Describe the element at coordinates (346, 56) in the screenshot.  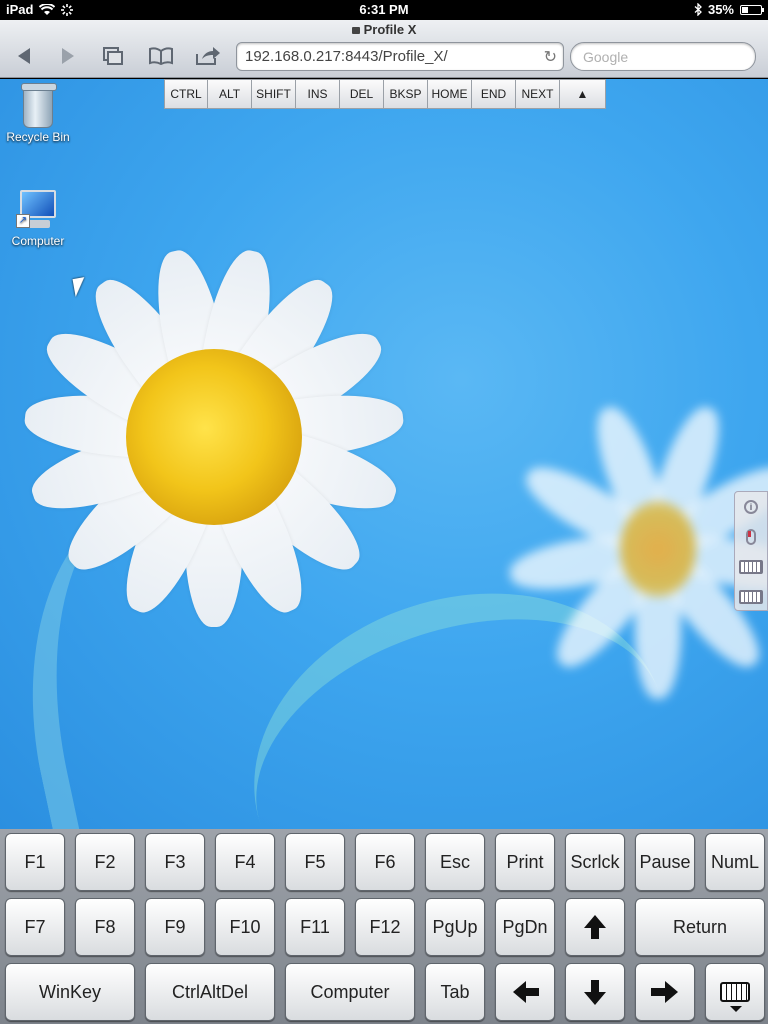
I see `url-text: 192.168.0.217:8443/Profile_X/` at that location.